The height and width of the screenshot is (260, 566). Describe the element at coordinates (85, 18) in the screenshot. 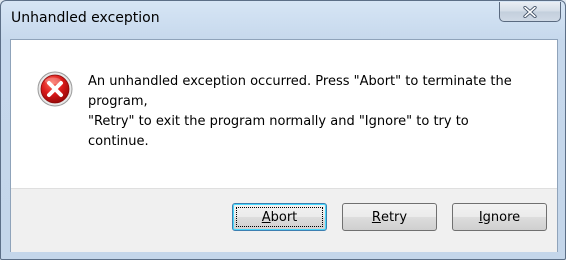

I see `window-title: Unhandled exception` at that location.